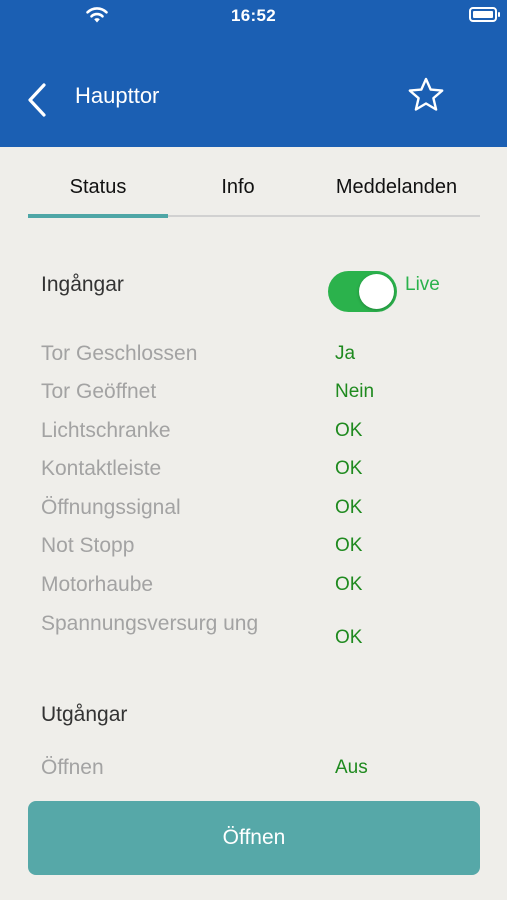  Describe the element at coordinates (119, 353) in the screenshot. I see `input-row-label: Tor Geschlossen` at that location.